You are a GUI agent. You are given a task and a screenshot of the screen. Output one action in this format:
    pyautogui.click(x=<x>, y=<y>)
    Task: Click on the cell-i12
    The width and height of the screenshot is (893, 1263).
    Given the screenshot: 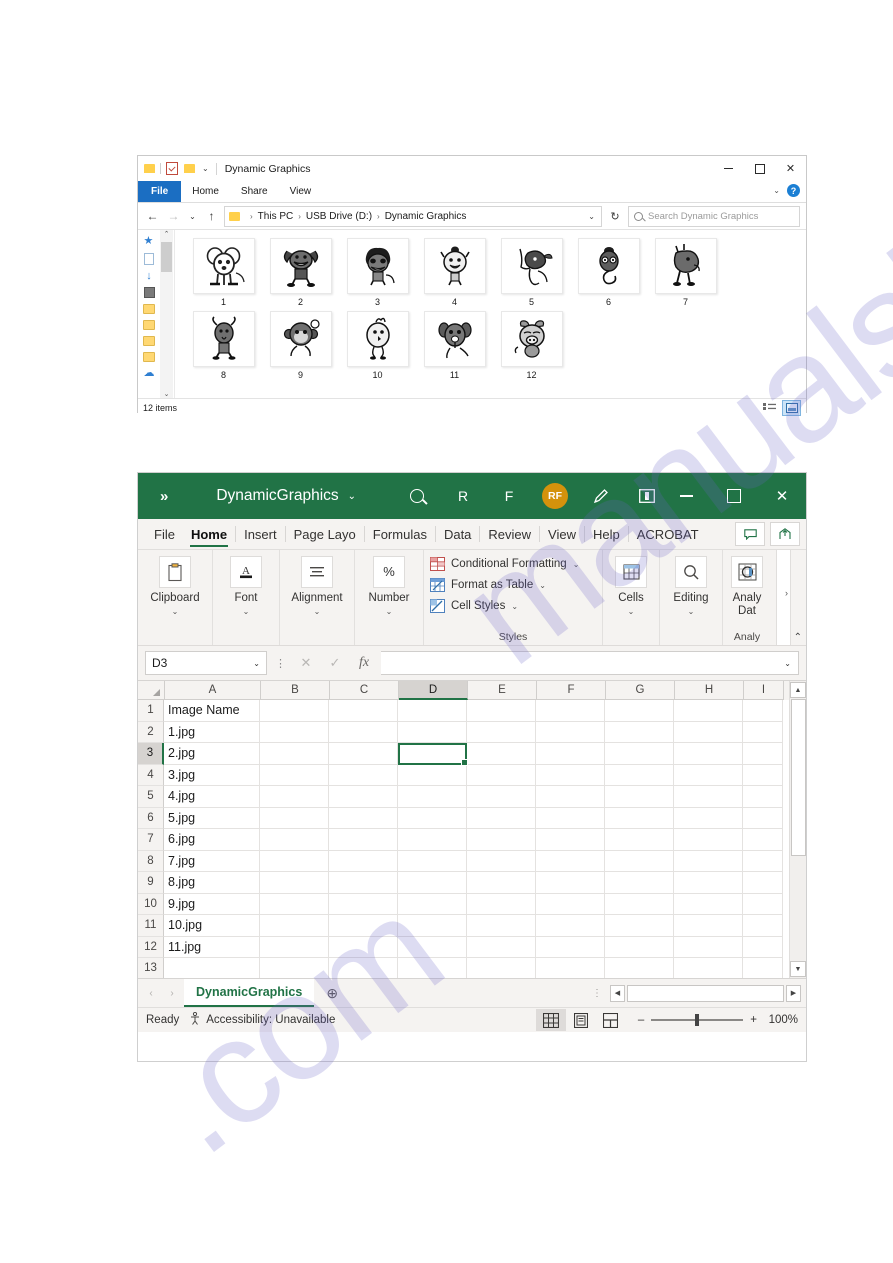 What is the action you would take?
    pyautogui.click(x=763, y=947)
    